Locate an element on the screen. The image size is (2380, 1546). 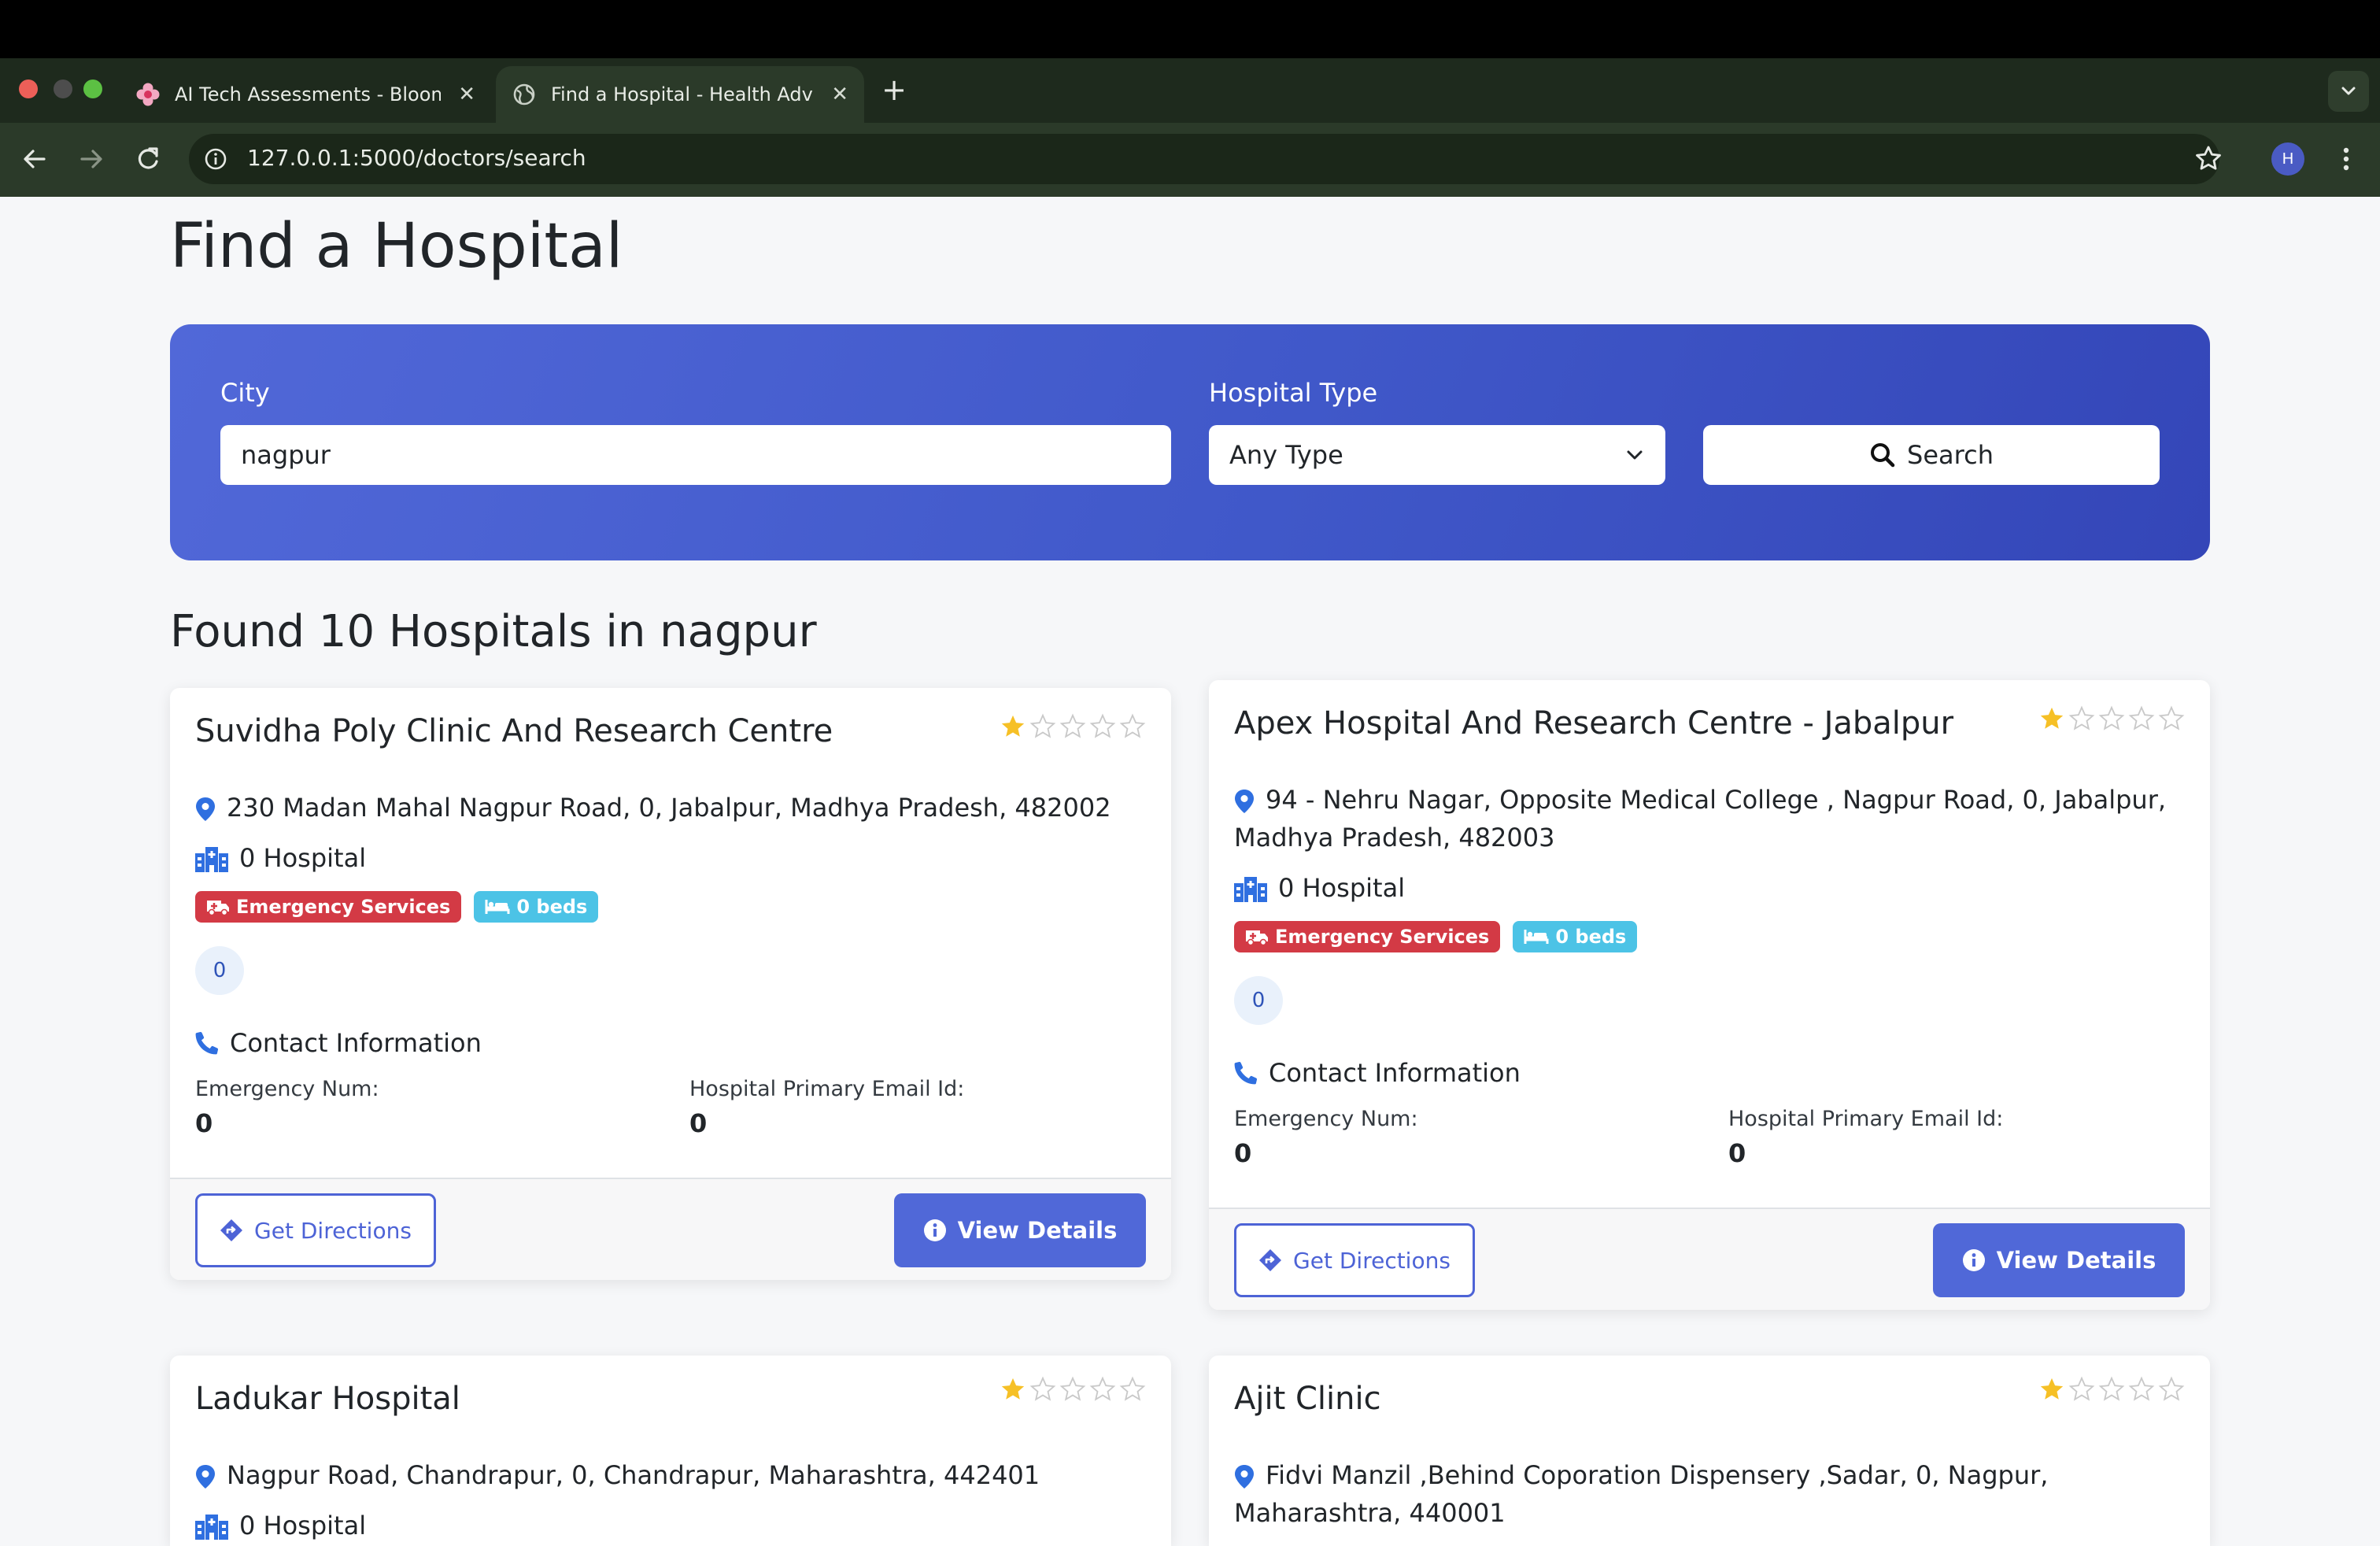
hospital-type-value: Any Type is located at coordinates (1286, 455).